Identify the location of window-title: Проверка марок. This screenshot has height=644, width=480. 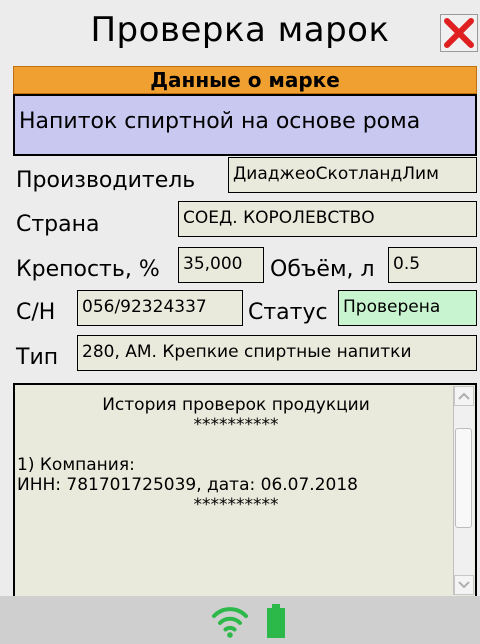
(240, 30).